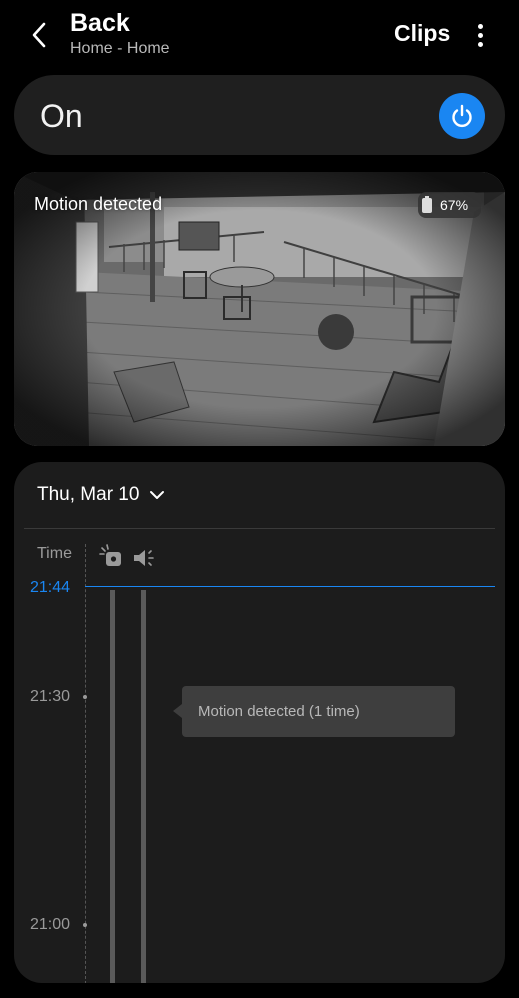  What do you see at coordinates (54, 553) in the screenshot?
I see `time-column-header: Time` at bounding box center [54, 553].